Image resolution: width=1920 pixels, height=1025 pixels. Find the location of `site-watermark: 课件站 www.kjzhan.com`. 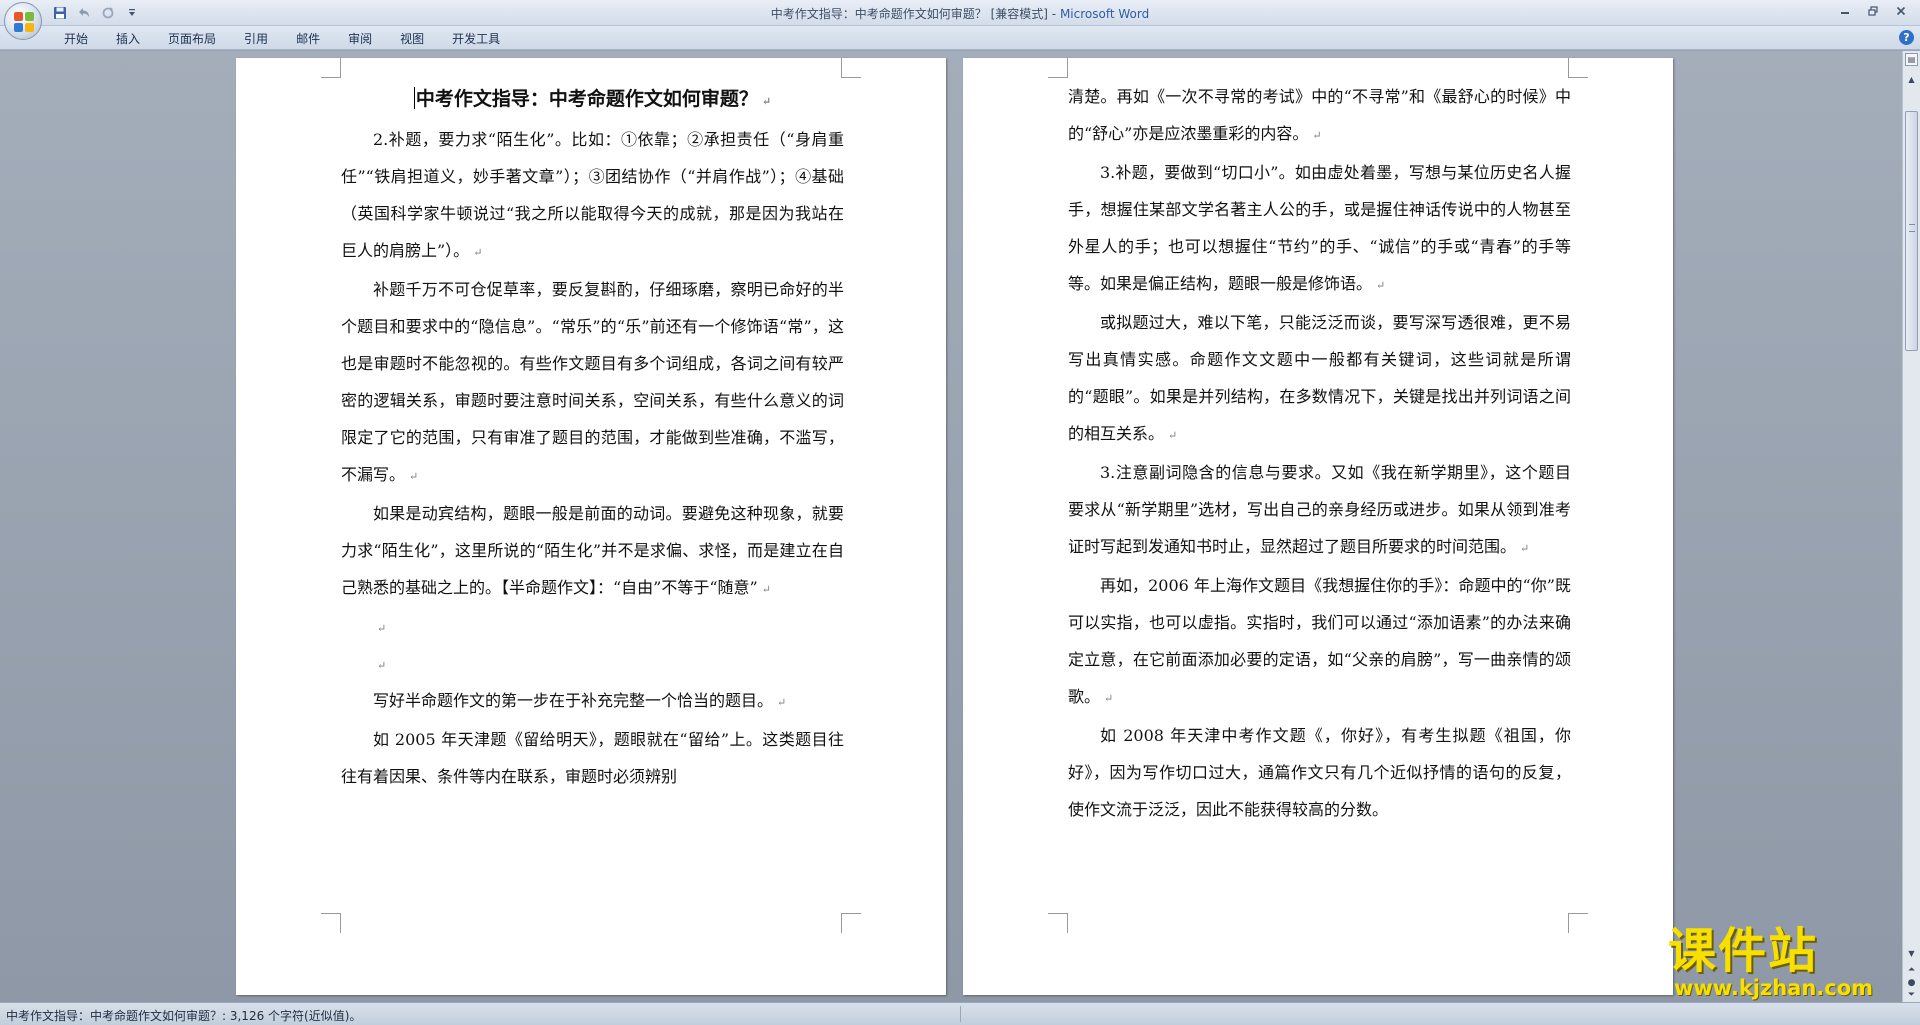

site-watermark: 课件站 www.kjzhan.com is located at coordinates (1792, 962).